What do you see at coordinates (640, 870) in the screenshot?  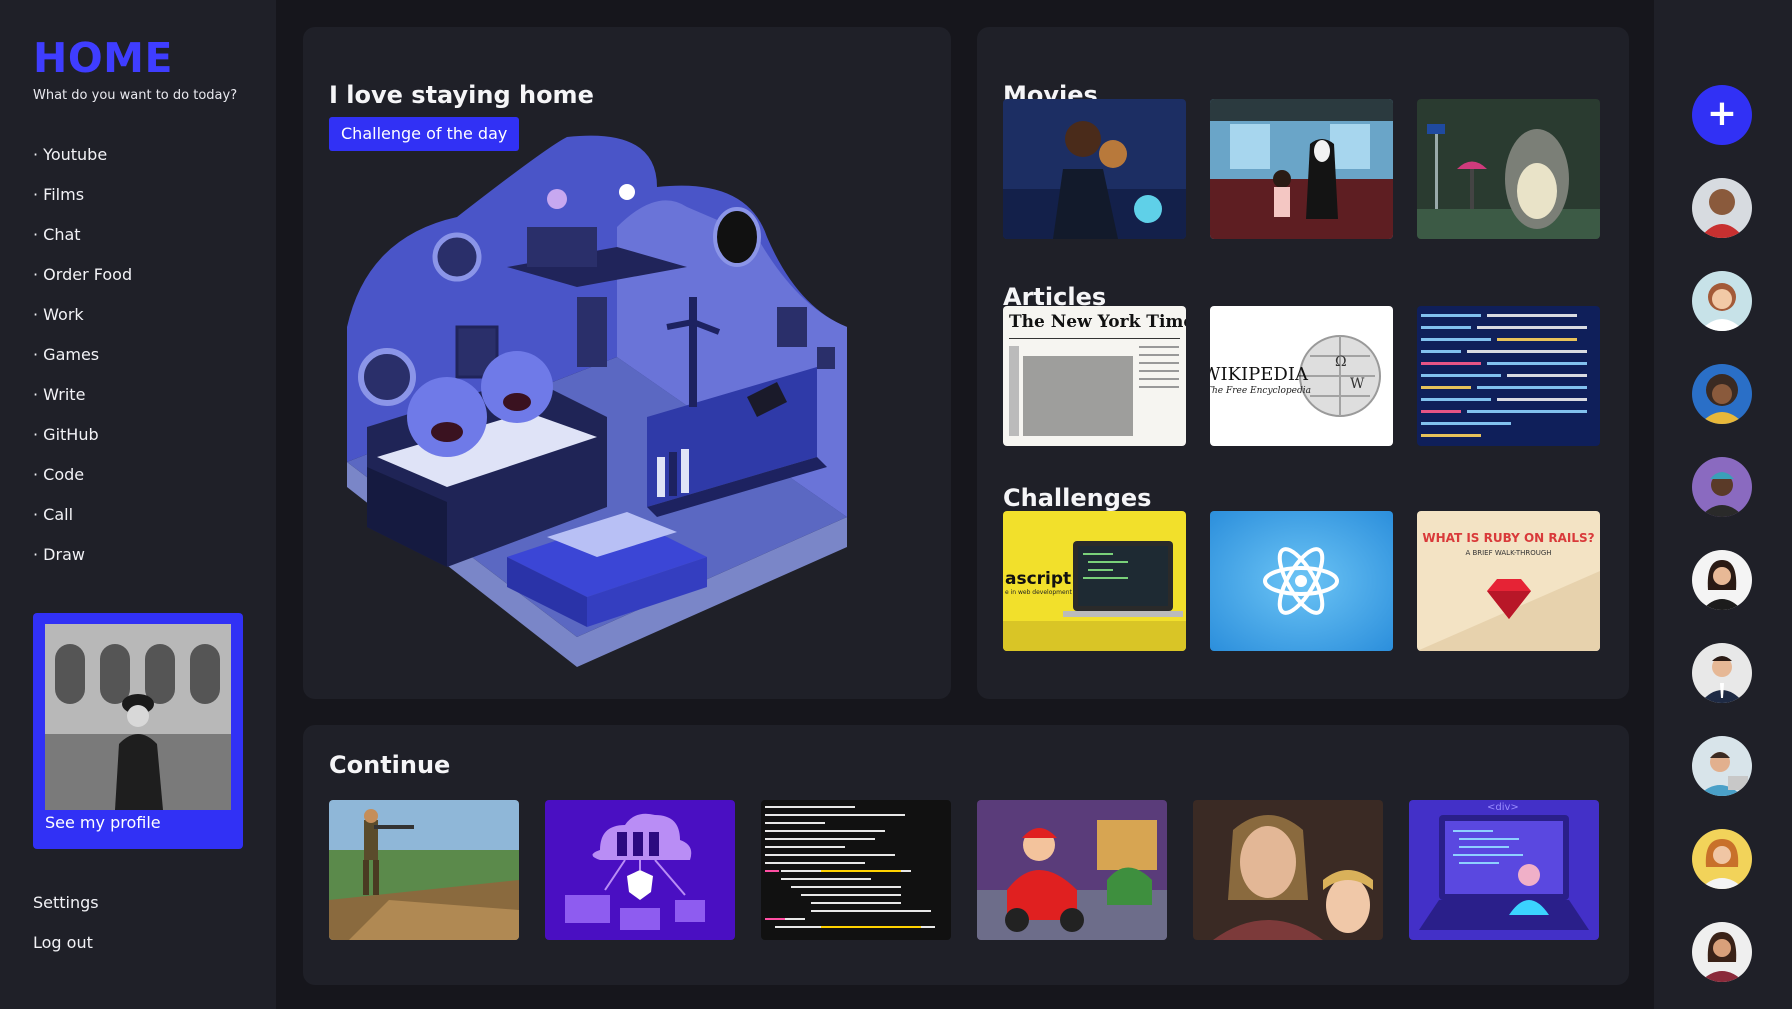 I see `continue-thumb-cloud-security` at bounding box center [640, 870].